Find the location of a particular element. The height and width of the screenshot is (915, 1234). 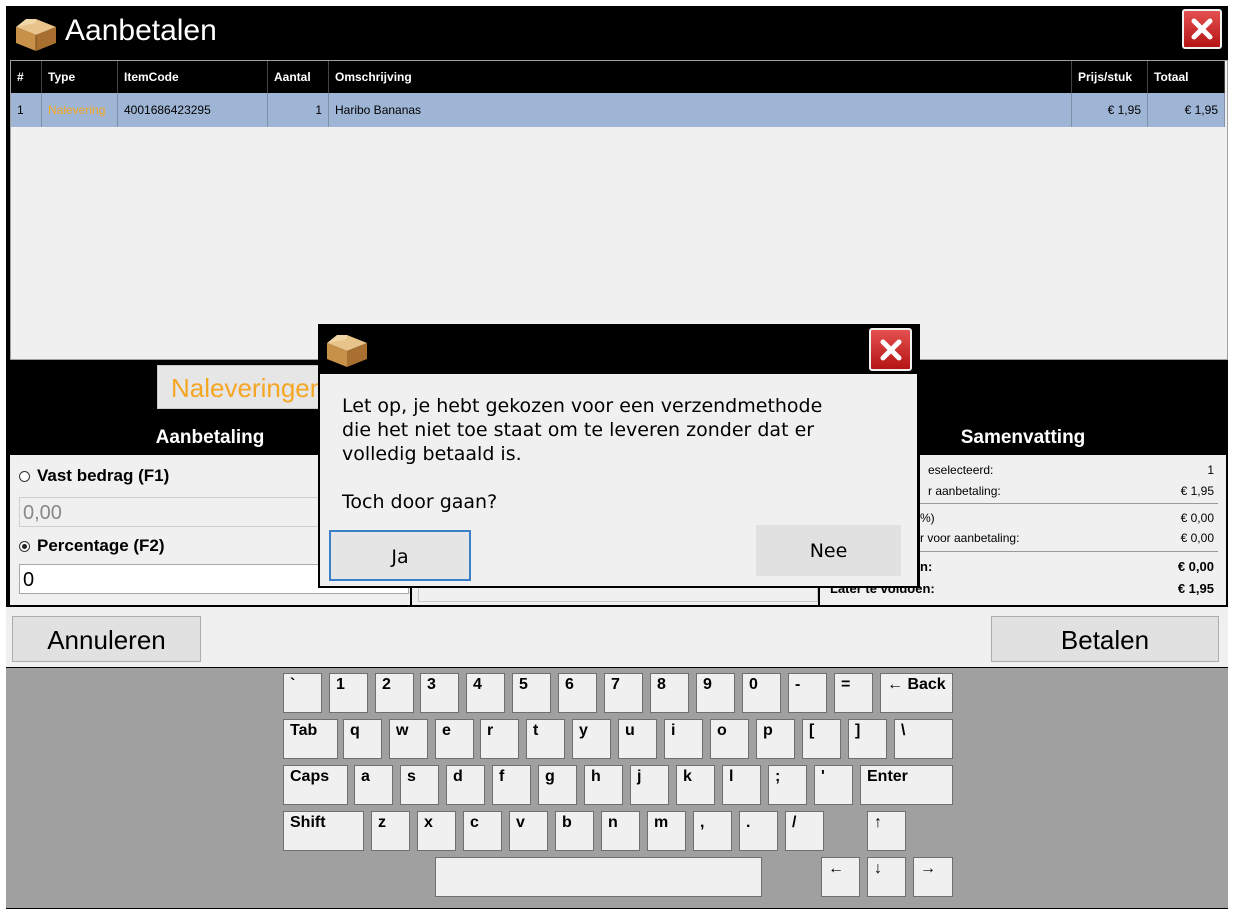

cell-aantal: 1 is located at coordinates (298, 110).